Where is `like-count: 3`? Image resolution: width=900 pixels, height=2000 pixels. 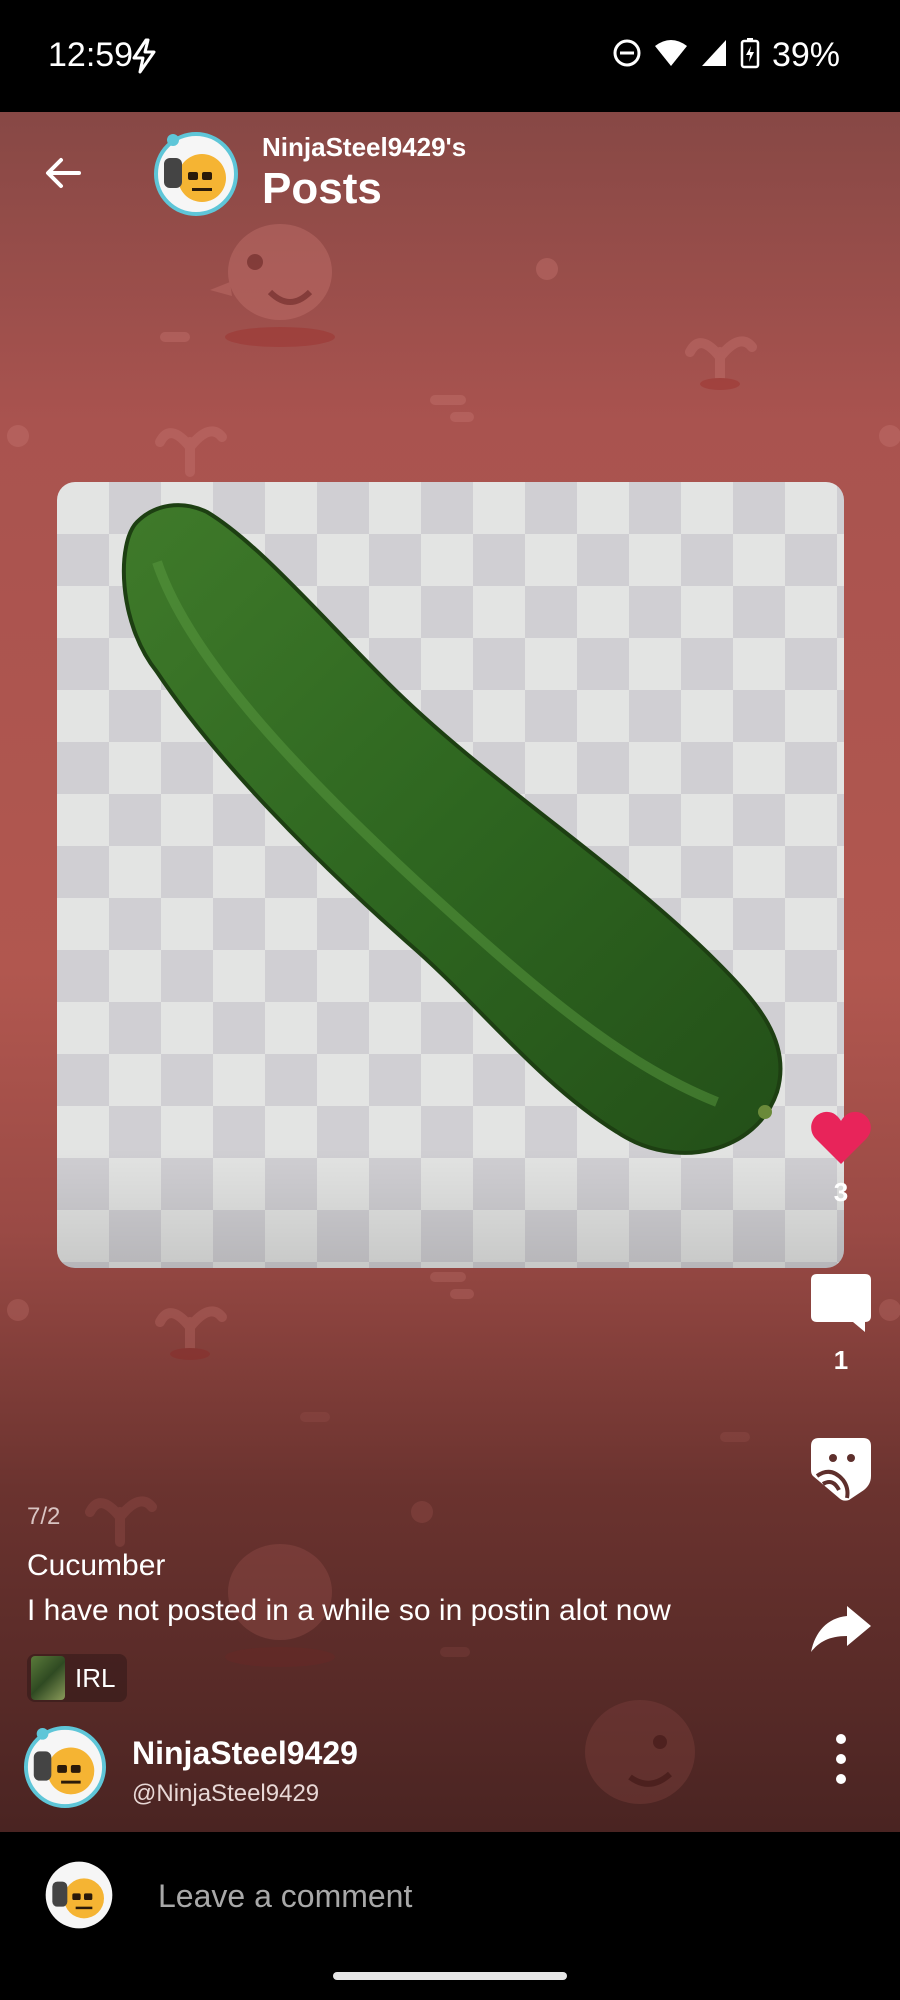 like-count: 3 is located at coordinates (841, 1192).